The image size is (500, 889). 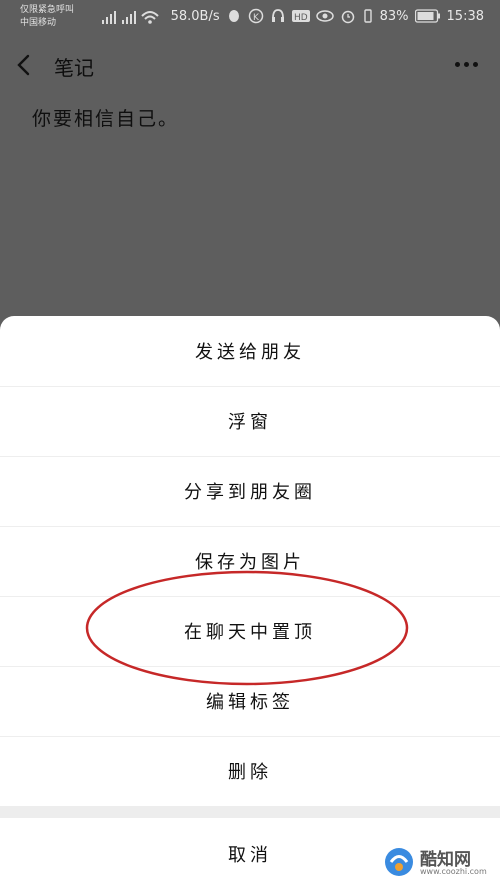 What do you see at coordinates (25, 65) in the screenshot?
I see `back-arrow-icon` at bounding box center [25, 65].